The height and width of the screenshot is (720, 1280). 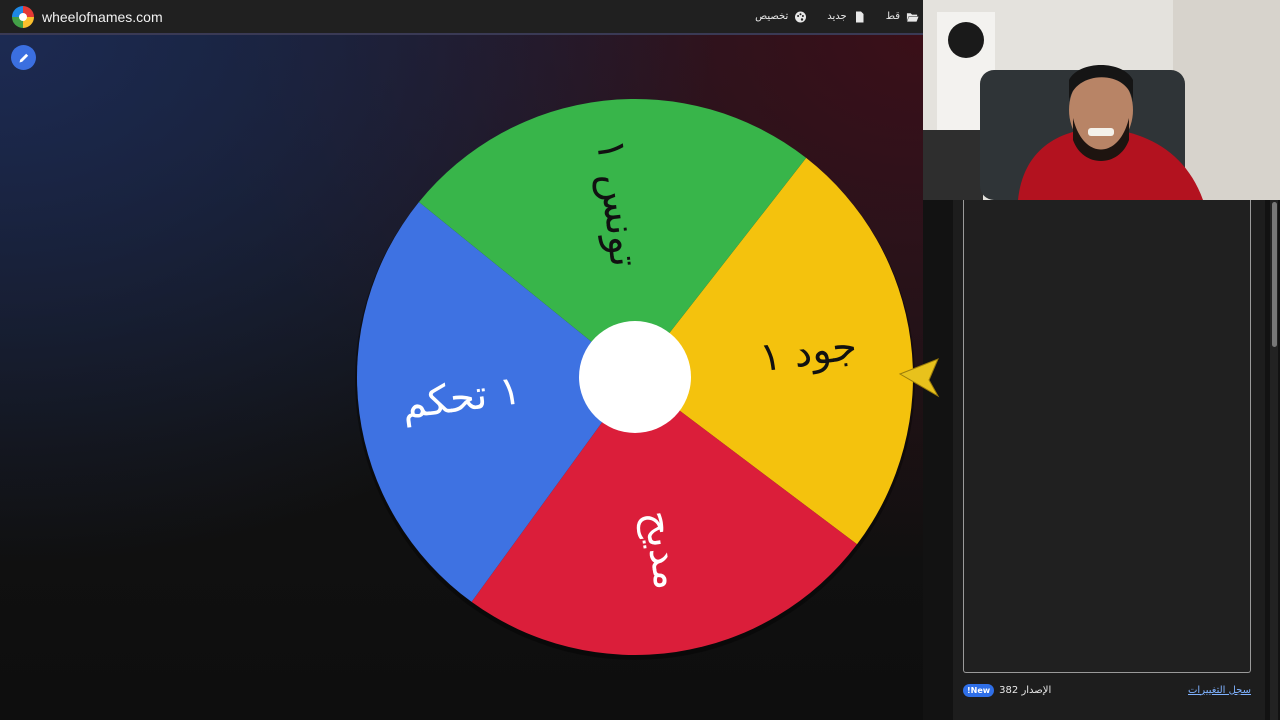 What do you see at coordinates (912, 17) in the screenshot?
I see `folder-open-icon` at bounding box center [912, 17].